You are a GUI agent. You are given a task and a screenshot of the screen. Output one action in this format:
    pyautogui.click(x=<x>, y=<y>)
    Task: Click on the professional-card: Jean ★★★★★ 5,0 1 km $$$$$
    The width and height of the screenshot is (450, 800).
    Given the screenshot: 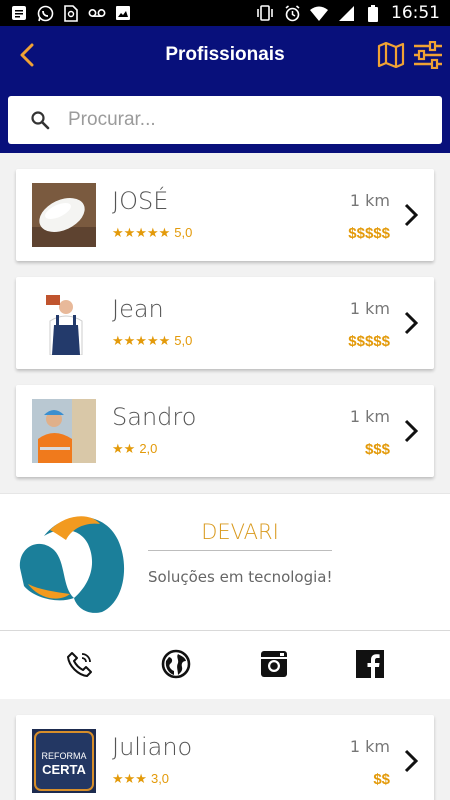 What is the action you would take?
    pyautogui.click(x=225, y=323)
    